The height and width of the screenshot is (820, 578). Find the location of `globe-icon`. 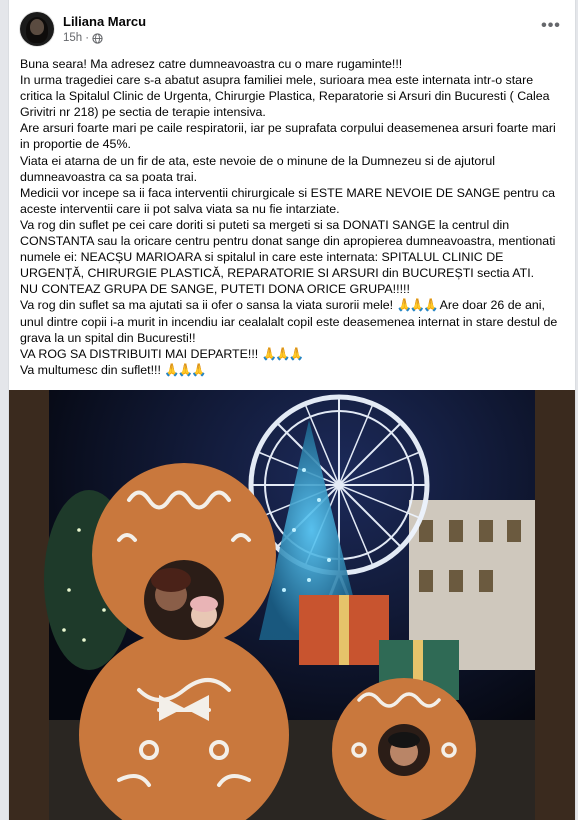

globe-icon is located at coordinates (97, 38).